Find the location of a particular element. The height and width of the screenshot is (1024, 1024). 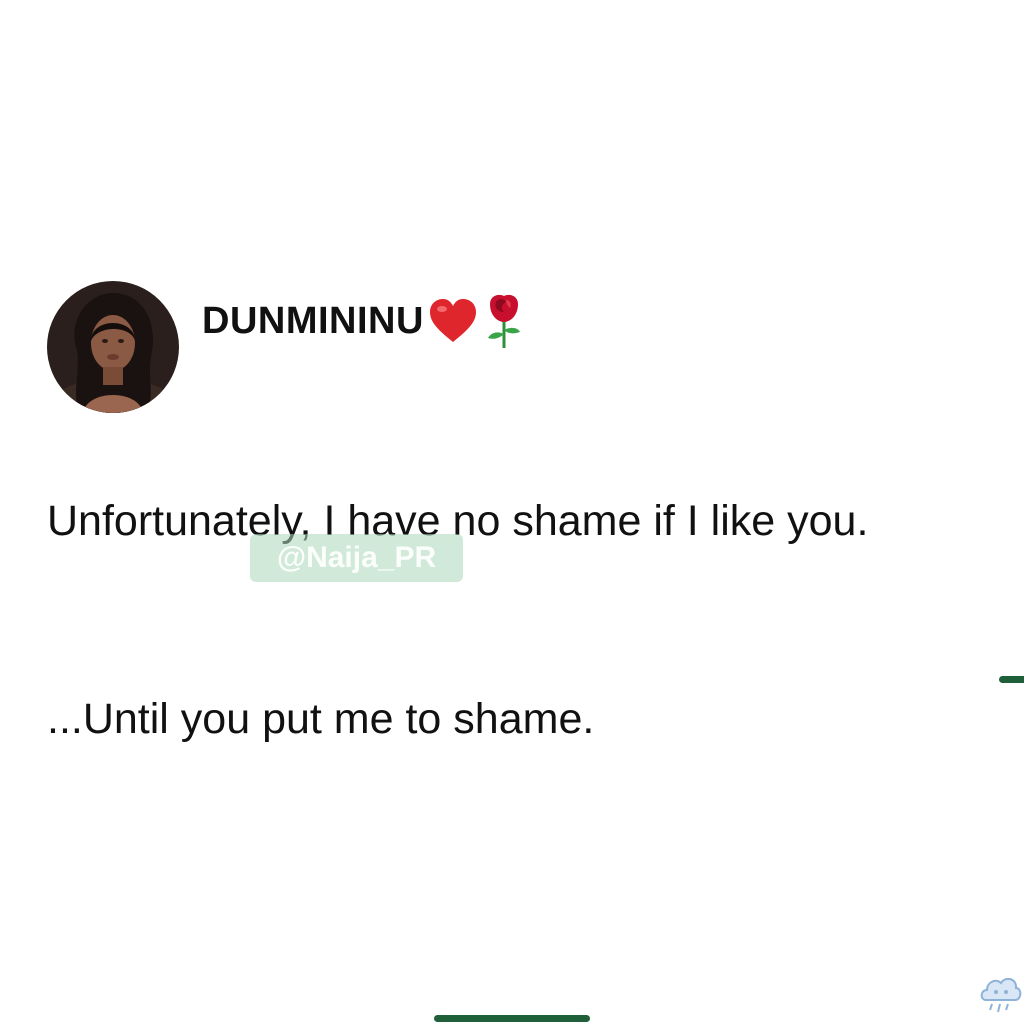

tweet-paragraph: ...Until you put me to shame. is located at coordinates (321, 719).